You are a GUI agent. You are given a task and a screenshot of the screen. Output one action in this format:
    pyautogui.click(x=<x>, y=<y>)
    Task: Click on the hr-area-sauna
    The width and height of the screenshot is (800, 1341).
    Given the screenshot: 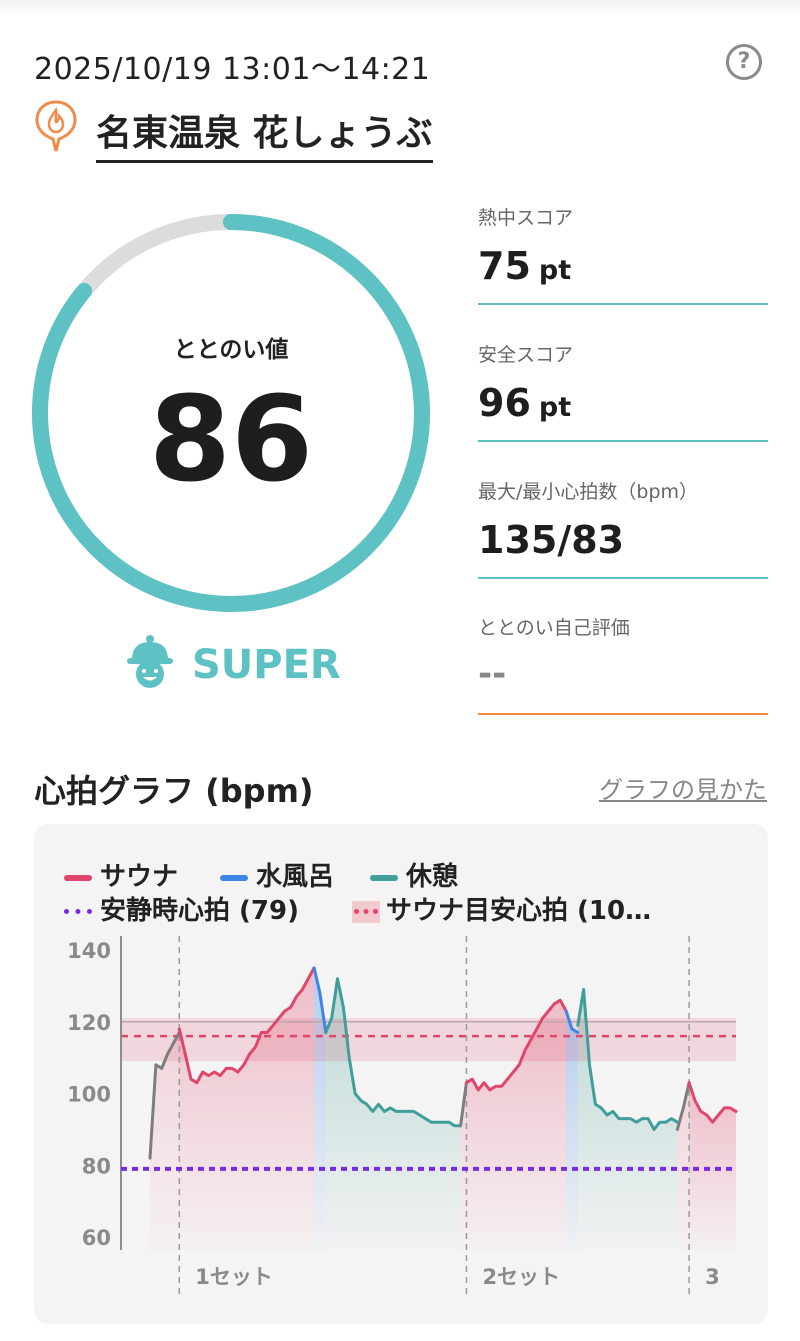 What is the action you would take?
    pyautogui.click(x=247, y=1108)
    